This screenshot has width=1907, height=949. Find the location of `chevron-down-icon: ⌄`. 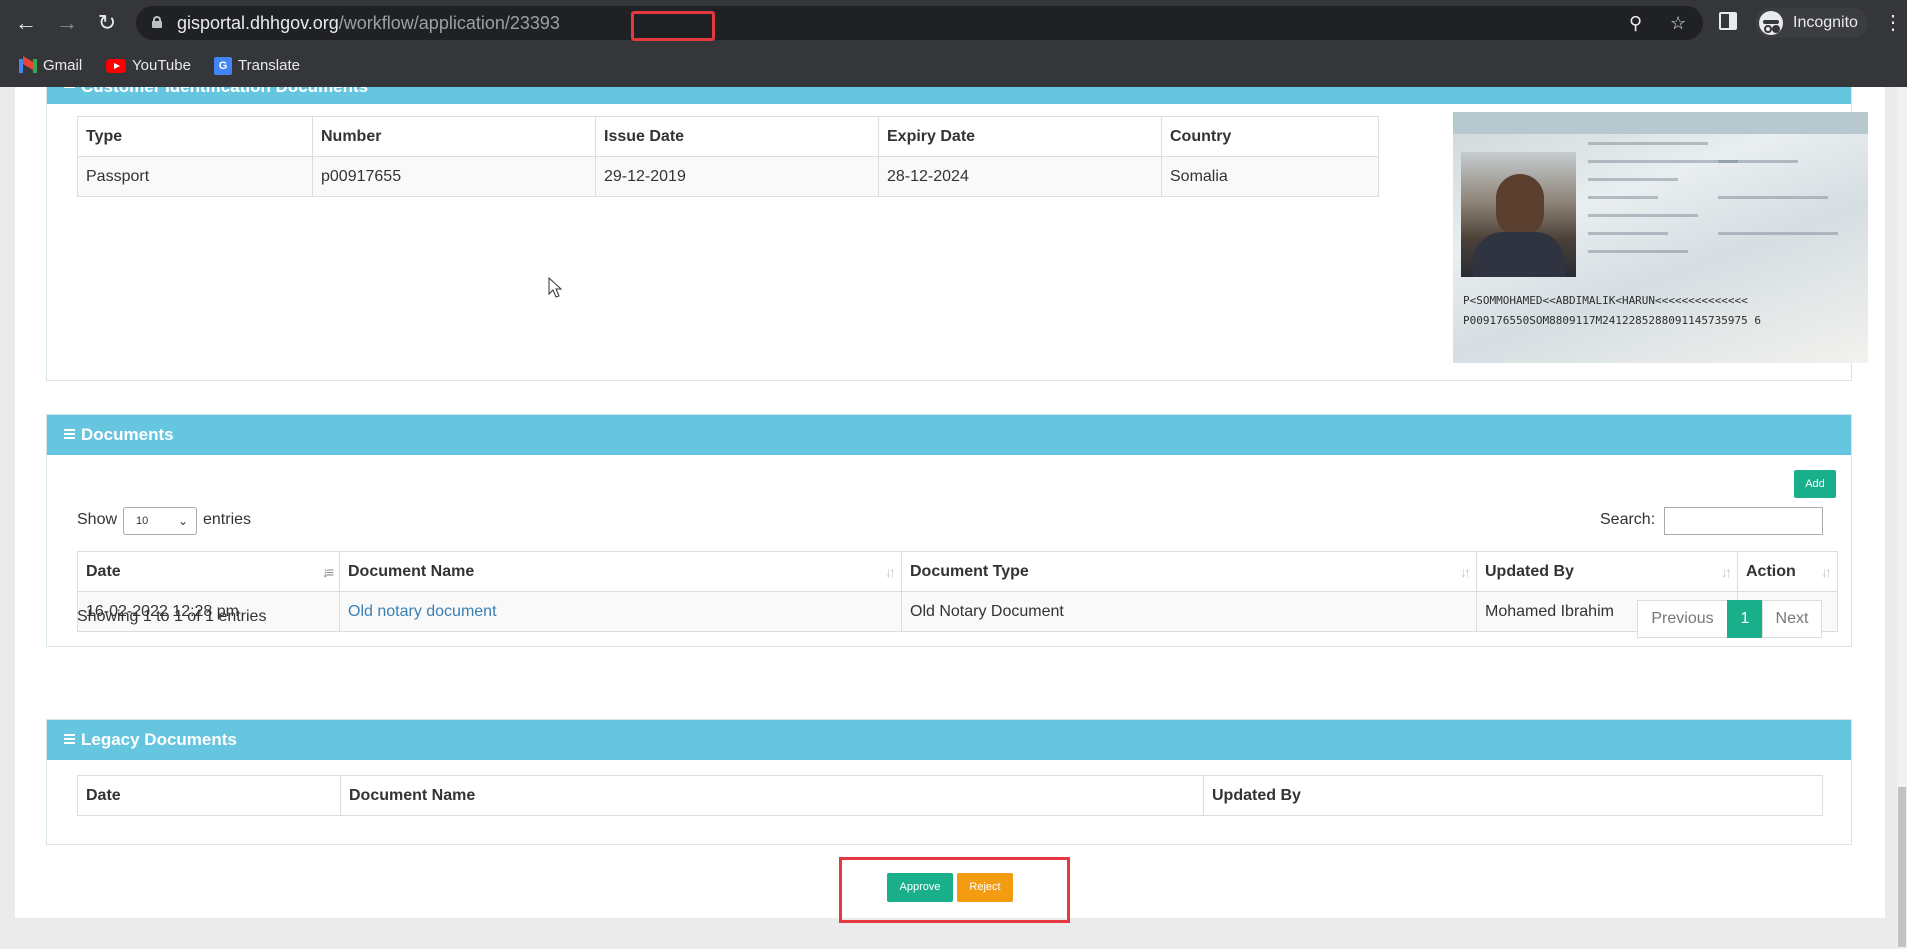

chevron-down-icon: ⌄ is located at coordinates (182, 521).